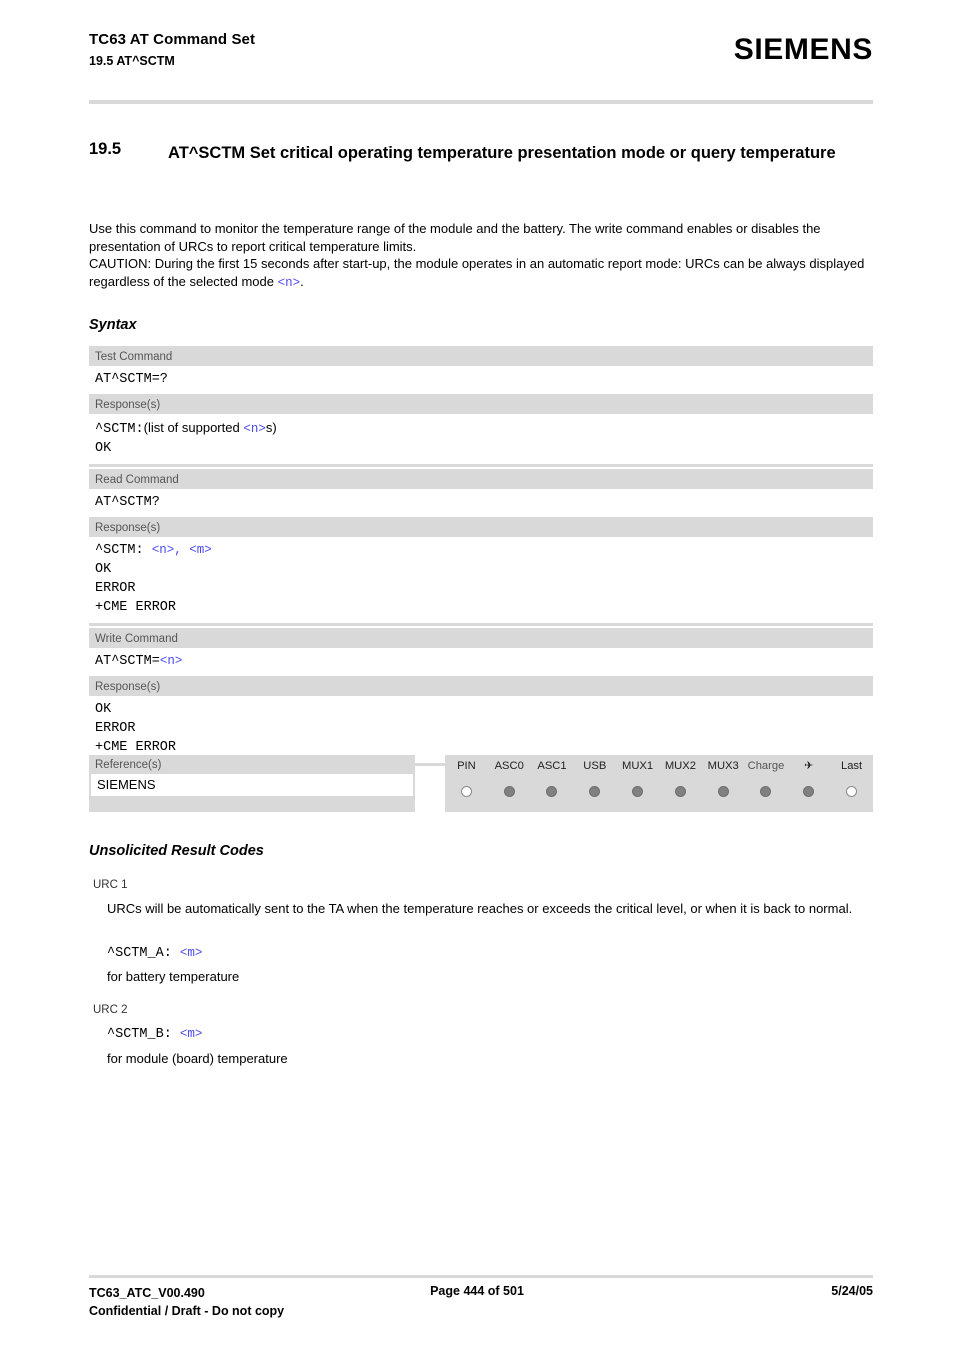  I want to click on reference-value: SIEMENS, so click(252, 785).